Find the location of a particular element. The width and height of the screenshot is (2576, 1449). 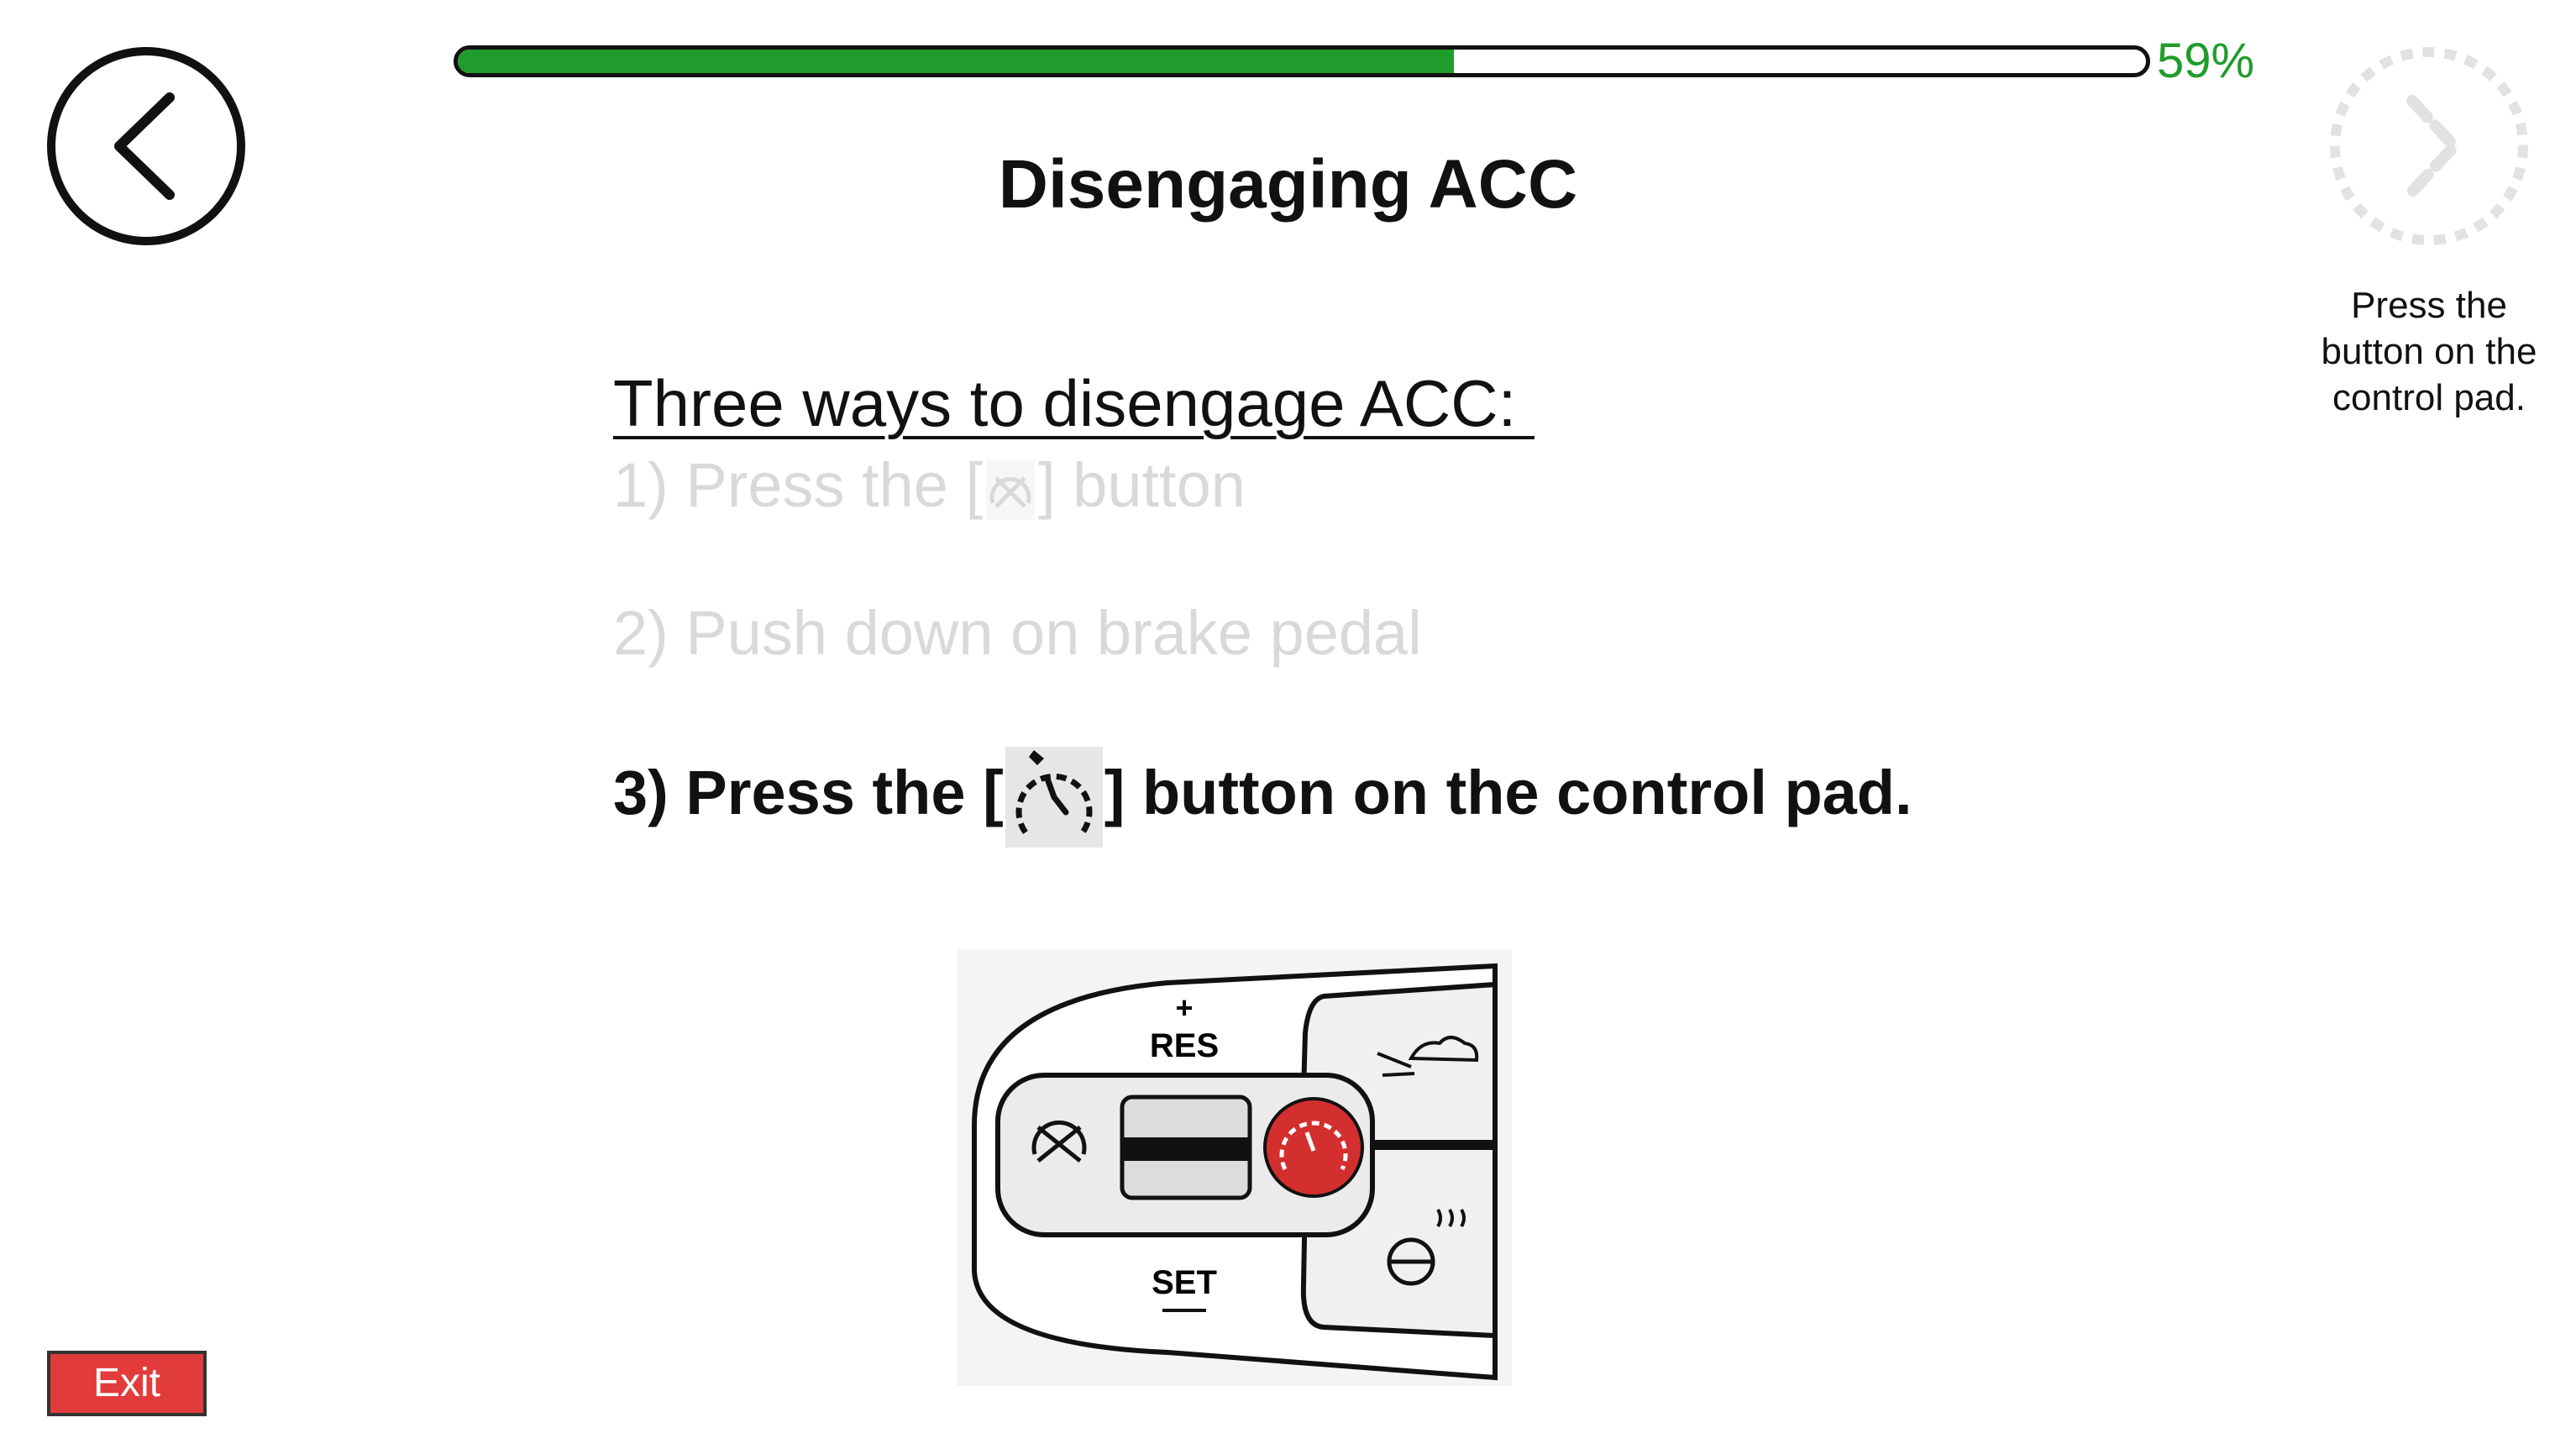

step-1-before: 1) Press the [ is located at coordinates (798, 485).